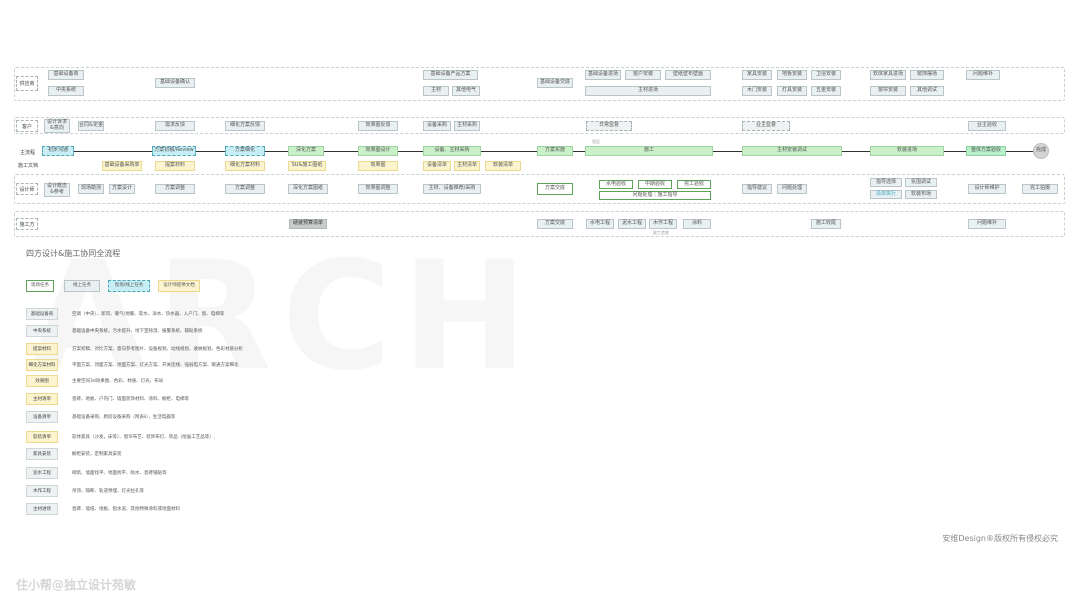 This screenshot has height=608, width=1080. Describe the element at coordinates (452, 151) in the screenshot. I see `node-equip-main-purchase: 设备、主材采购` at that location.